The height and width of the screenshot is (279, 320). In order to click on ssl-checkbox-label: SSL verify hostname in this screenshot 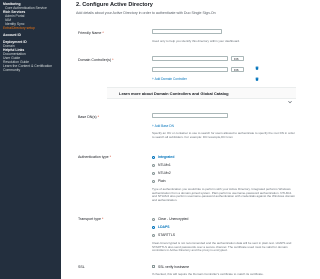, I will do `click(174, 267)`.